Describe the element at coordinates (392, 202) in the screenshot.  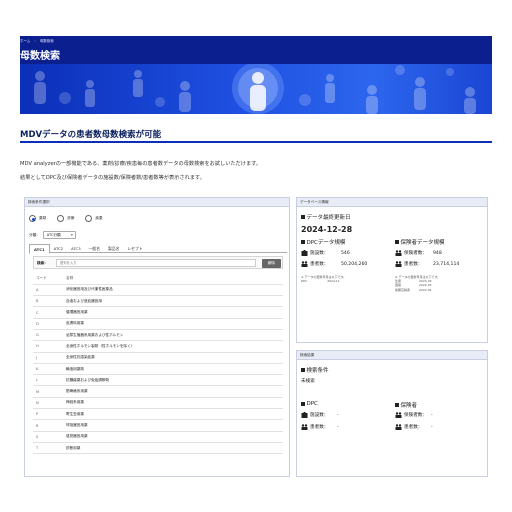
I see `panel-header: データベース情報` at that location.